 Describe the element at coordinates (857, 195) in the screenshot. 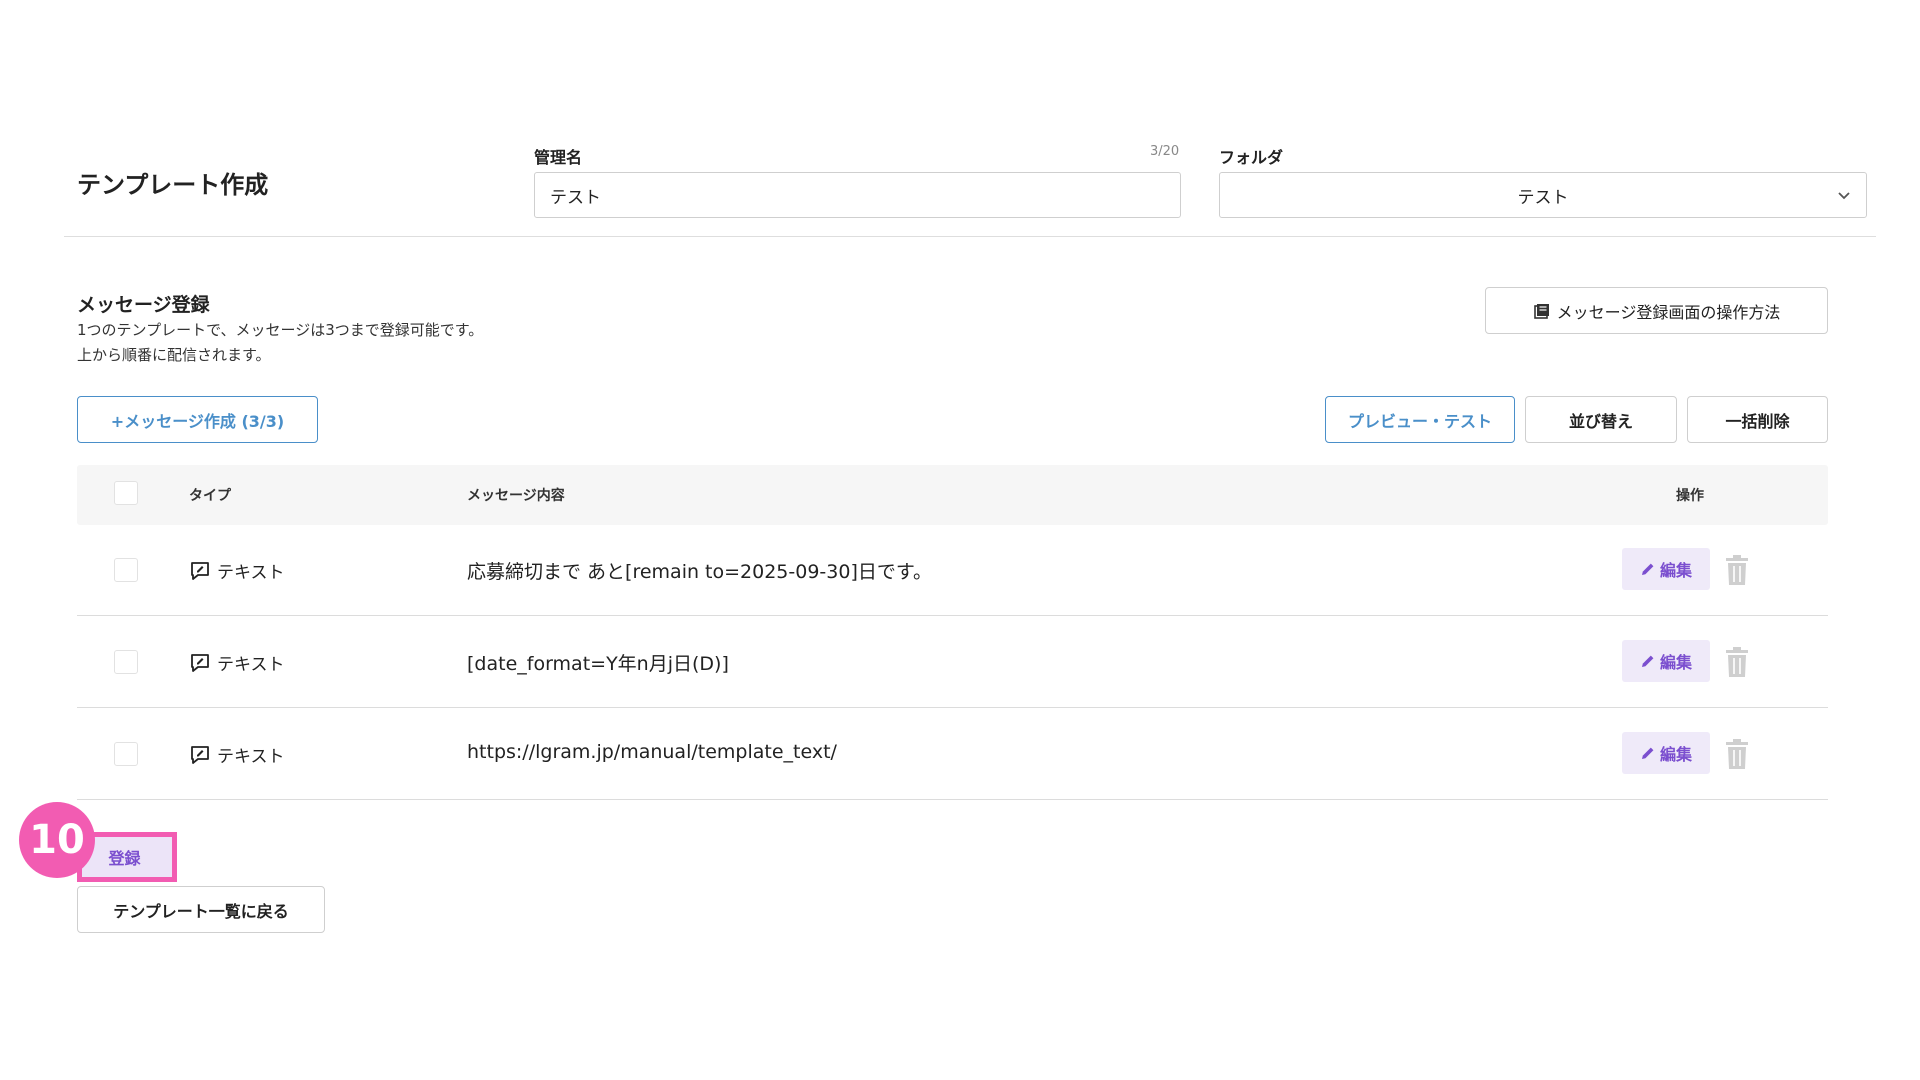

I see `name-input: テスト` at that location.